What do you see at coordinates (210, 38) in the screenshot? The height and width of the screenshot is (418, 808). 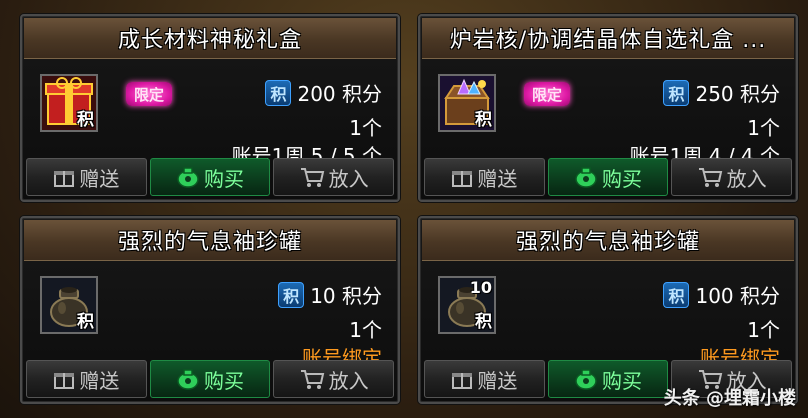 I see `item-title: 成长材料神秘礼盒` at bounding box center [210, 38].